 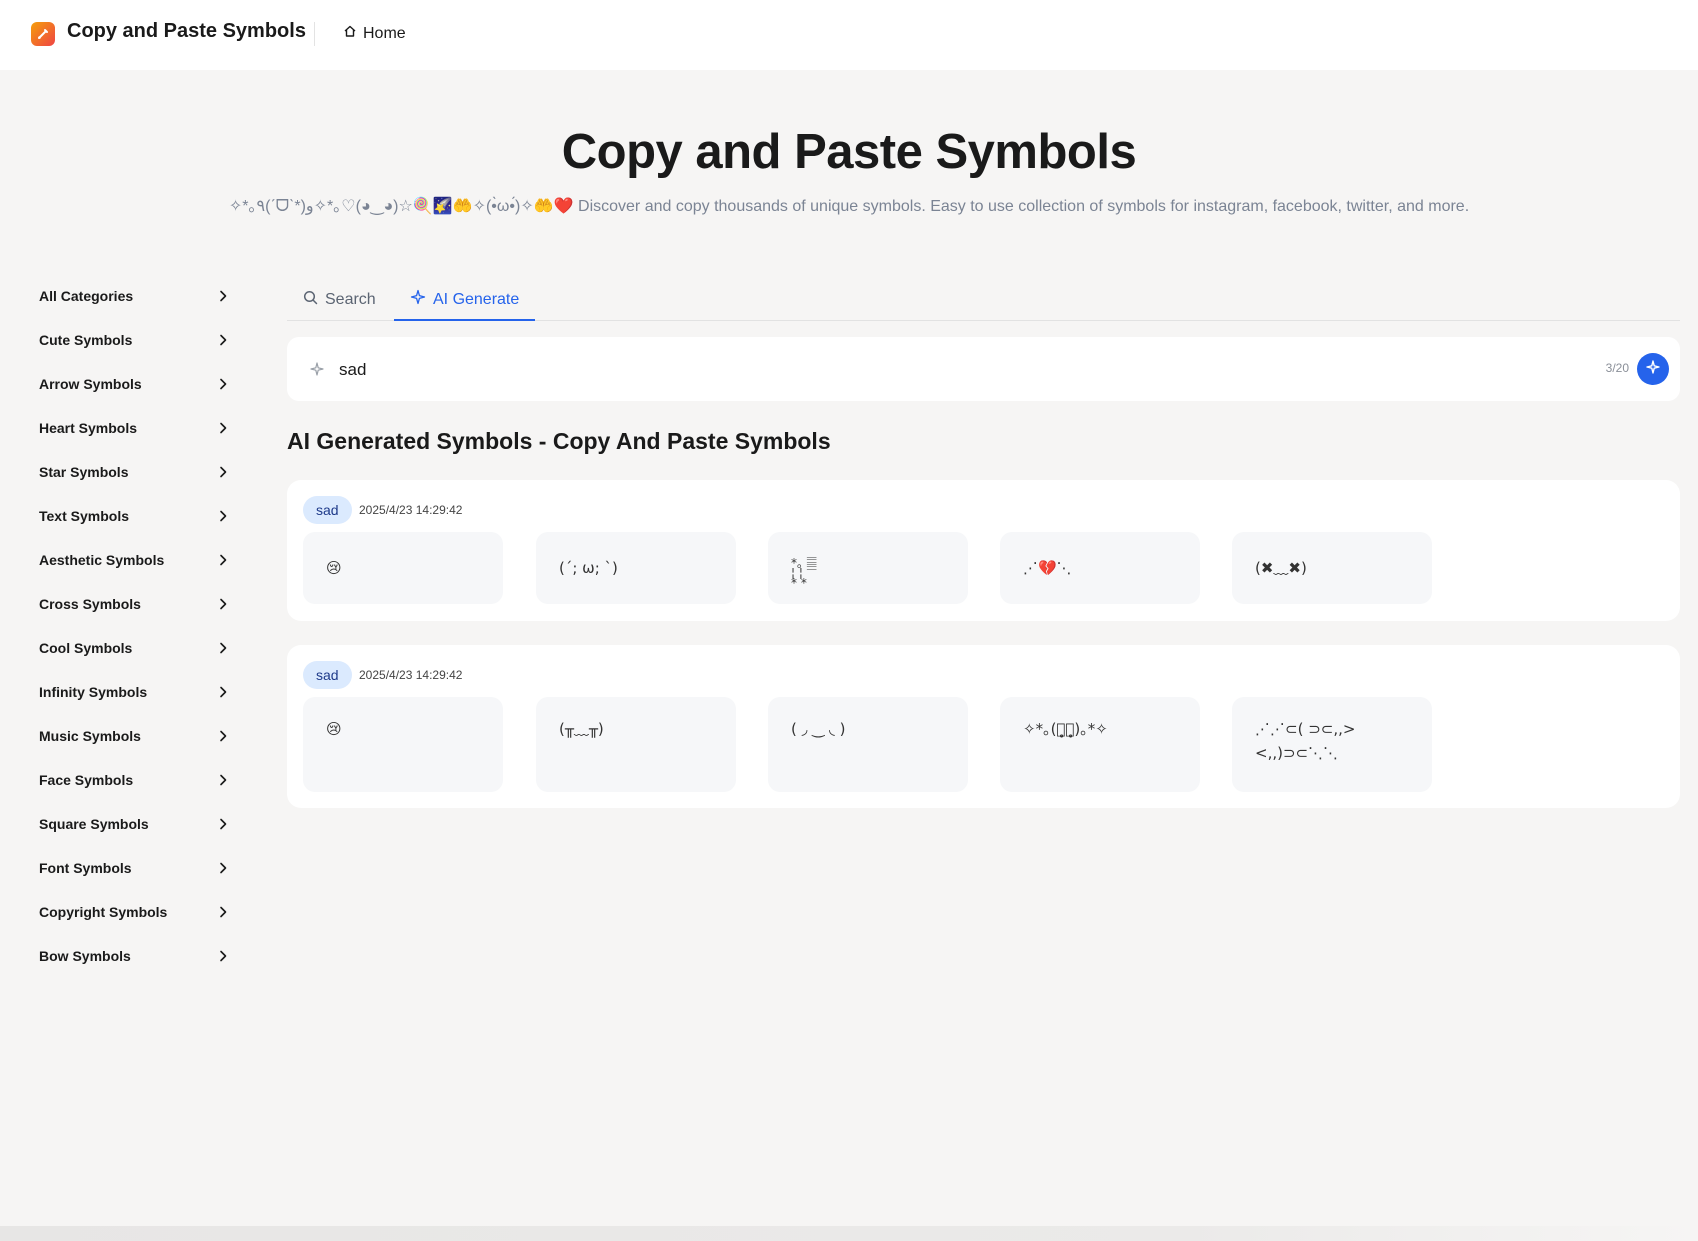 I want to click on tab-ai-generate-label: AI Generate, so click(x=476, y=299).